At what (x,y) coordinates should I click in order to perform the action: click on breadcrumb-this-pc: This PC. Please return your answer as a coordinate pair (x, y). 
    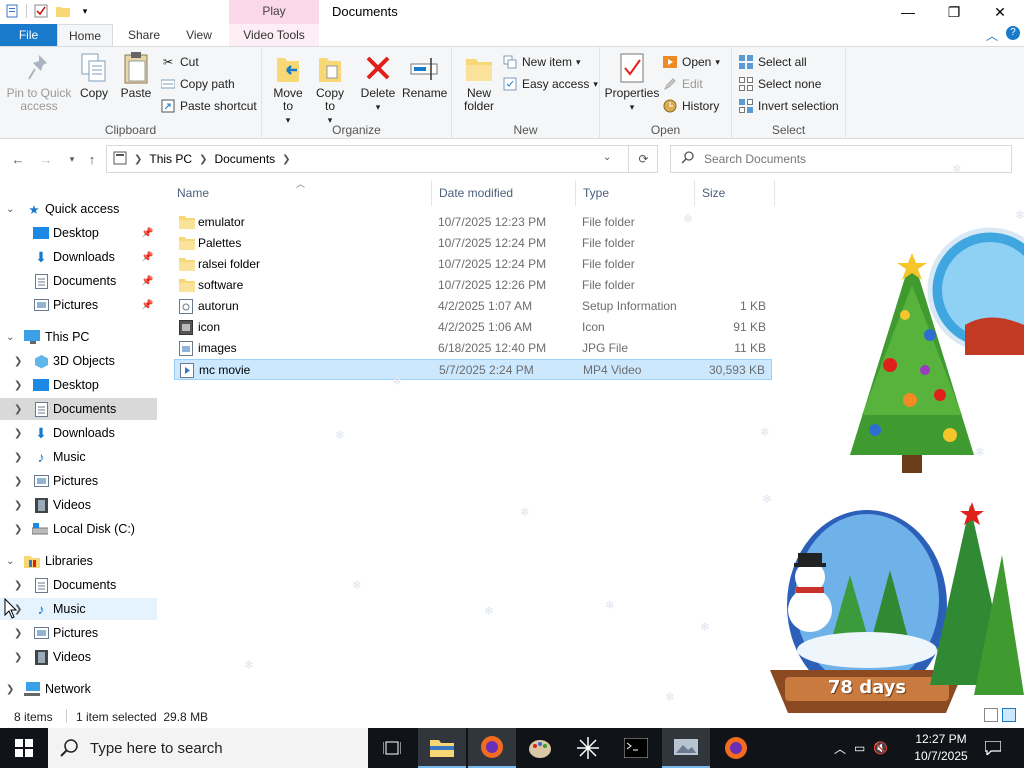
    Looking at the image, I should click on (170, 159).